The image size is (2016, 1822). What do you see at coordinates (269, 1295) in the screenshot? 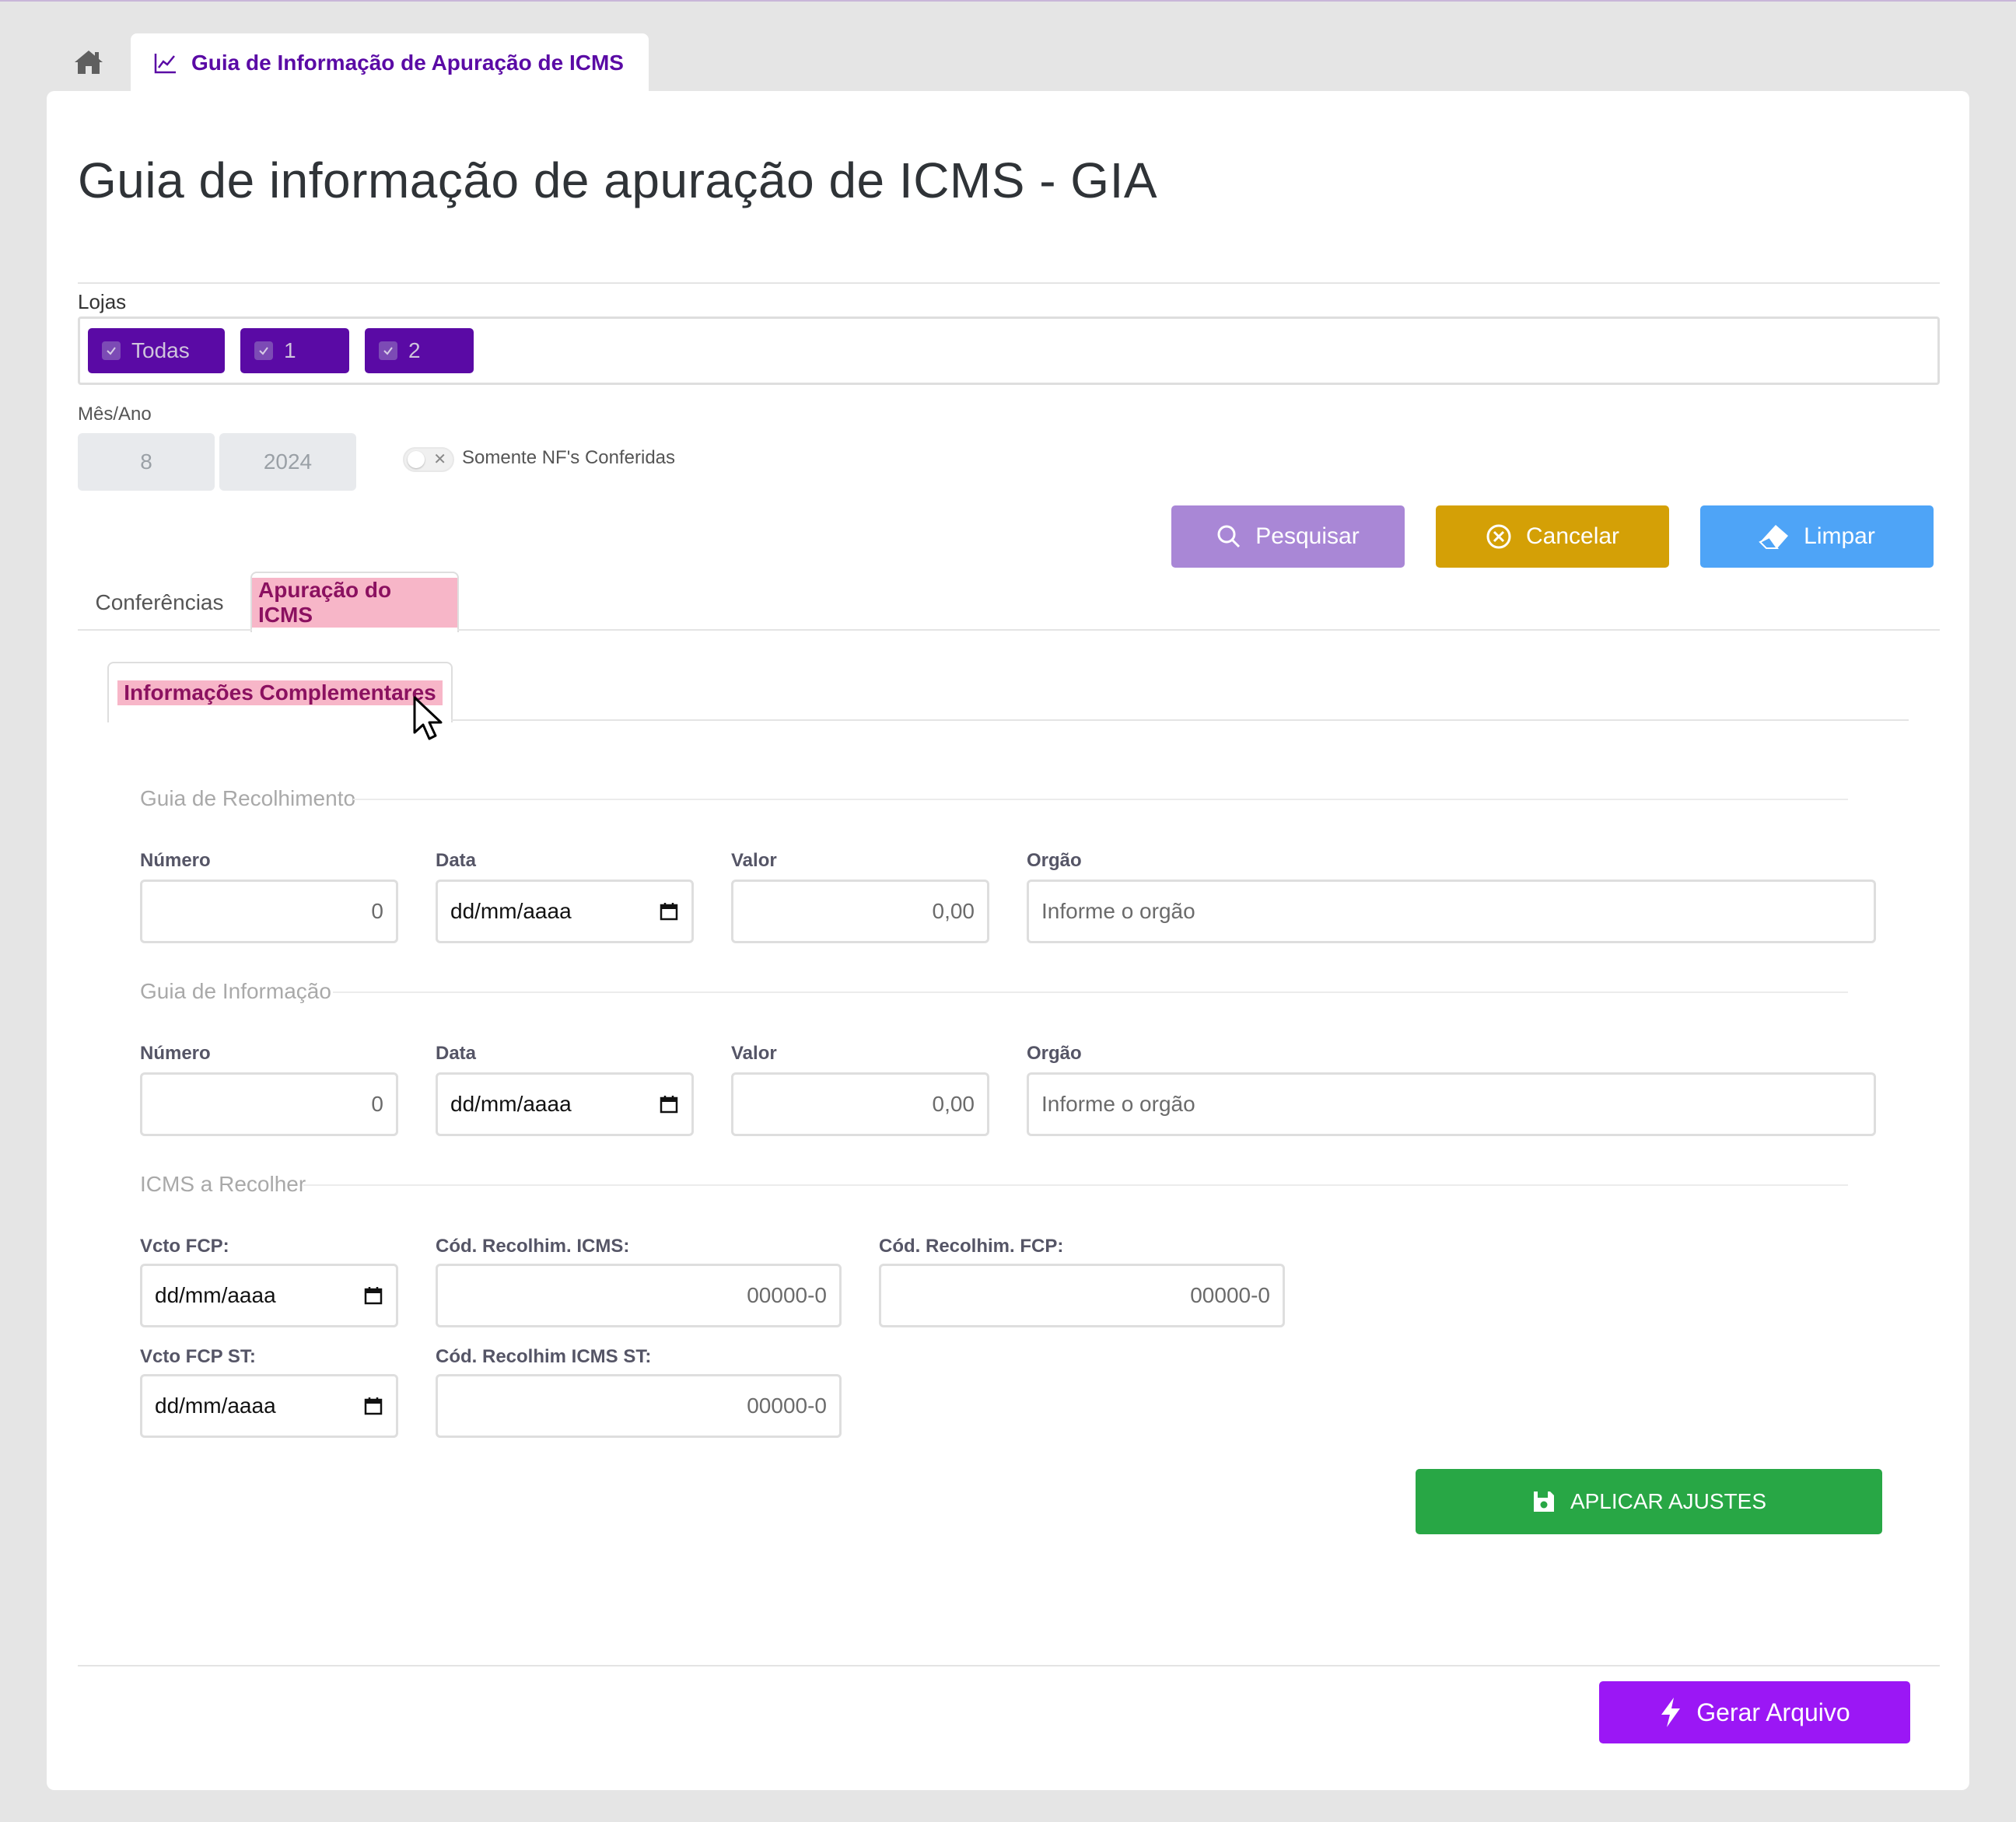
I see `vcto-fcp-input: dd/mm/aaaa` at bounding box center [269, 1295].